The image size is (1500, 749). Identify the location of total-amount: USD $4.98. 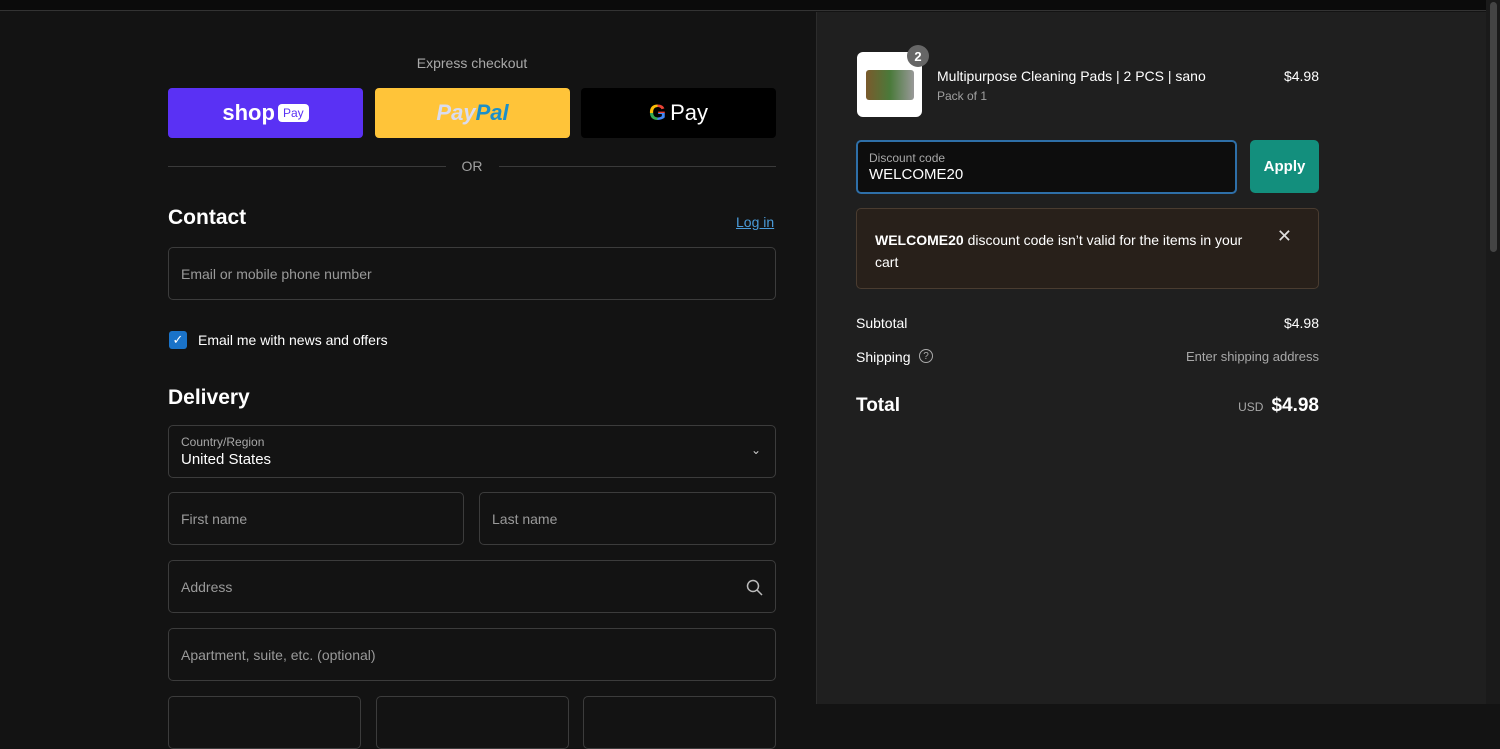
(1278, 406).